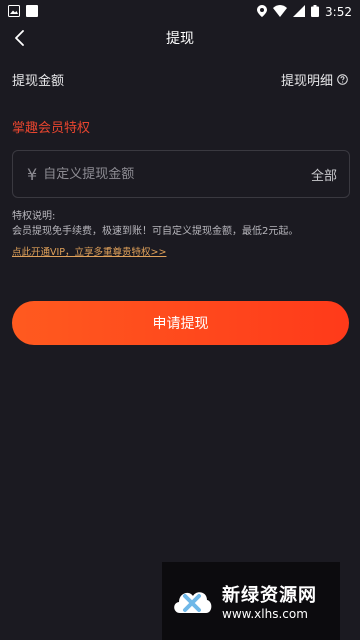 The image size is (360, 640). What do you see at coordinates (338, 12) in the screenshot?
I see `status-time: 3:52` at bounding box center [338, 12].